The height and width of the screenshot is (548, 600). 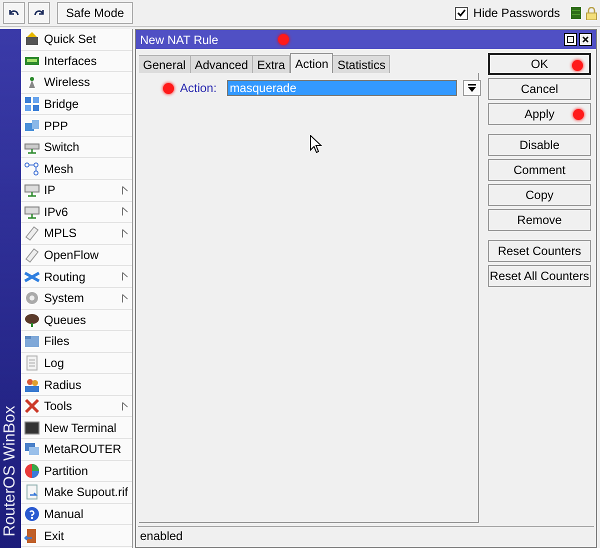 What do you see at coordinates (76, 449) in the screenshot?
I see `menu-item: MetaROUTER` at bounding box center [76, 449].